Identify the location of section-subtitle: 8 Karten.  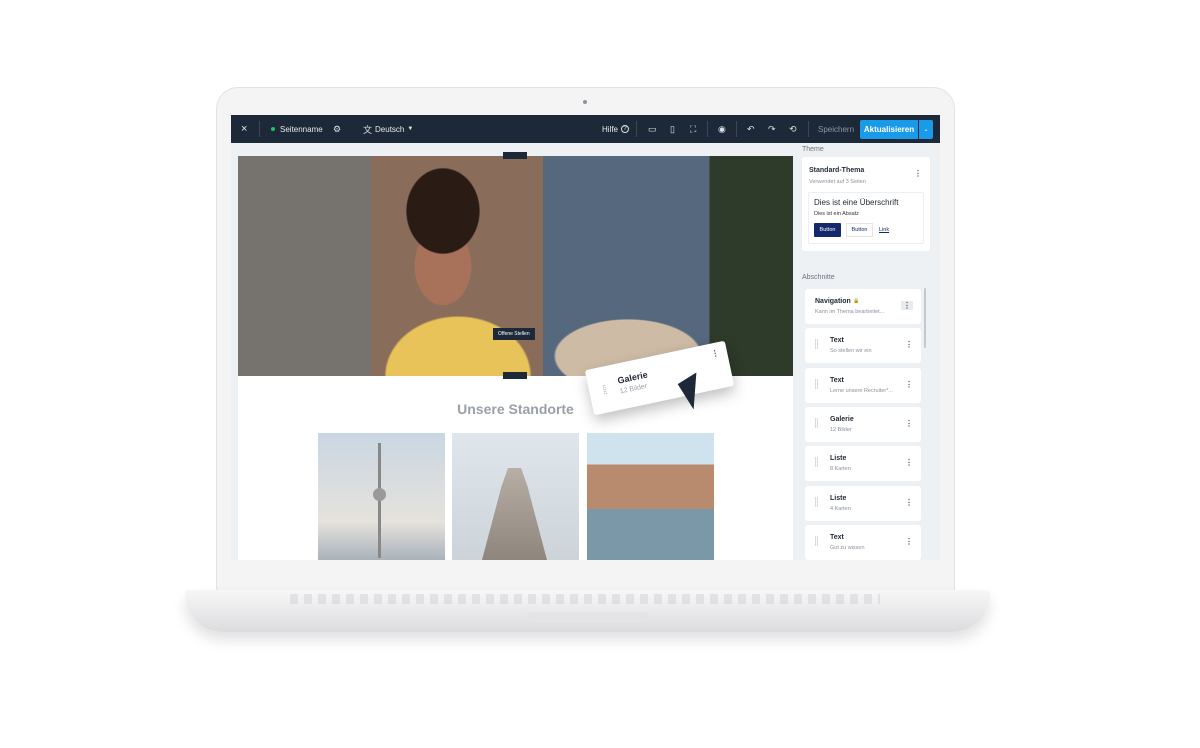
(840, 469).